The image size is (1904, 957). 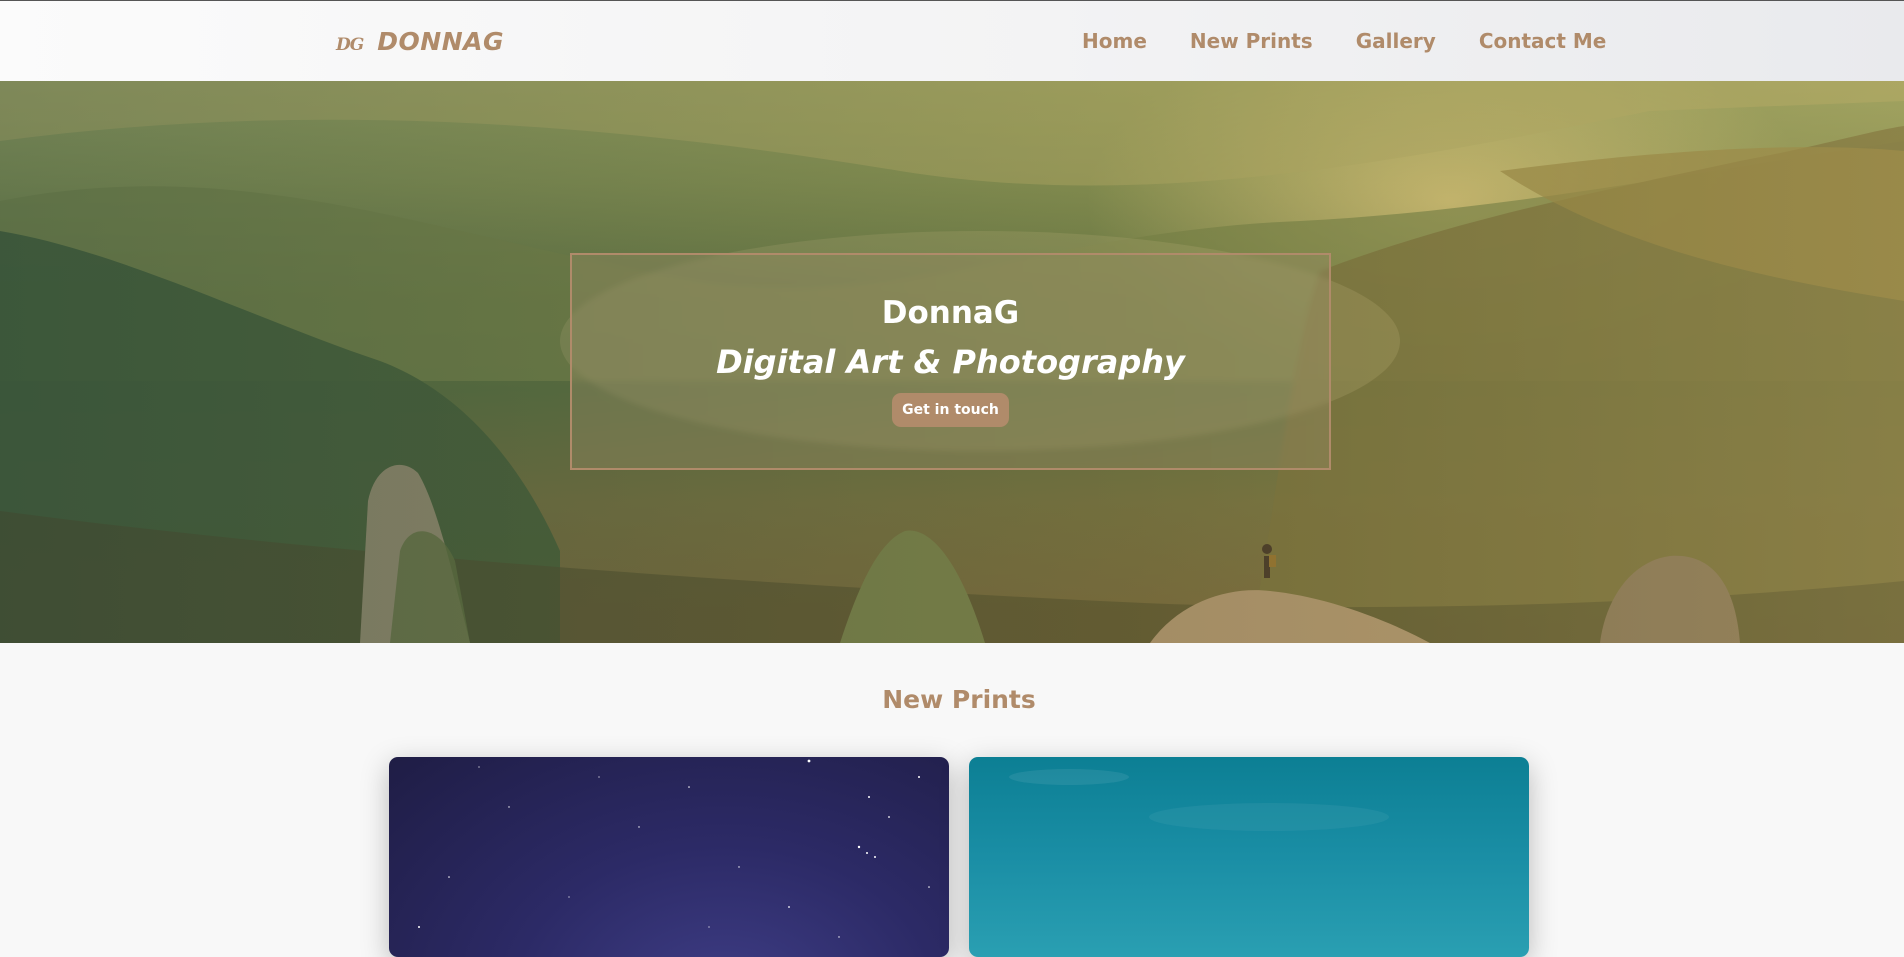 What do you see at coordinates (950, 410) in the screenshot?
I see `get-in-touch-button: Get in touch` at bounding box center [950, 410].